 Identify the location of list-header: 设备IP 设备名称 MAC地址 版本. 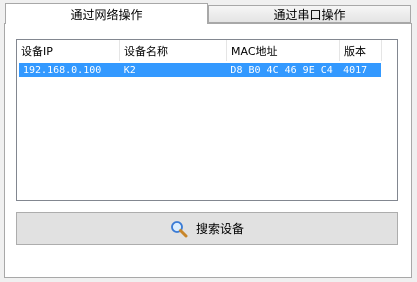
(207, 50).